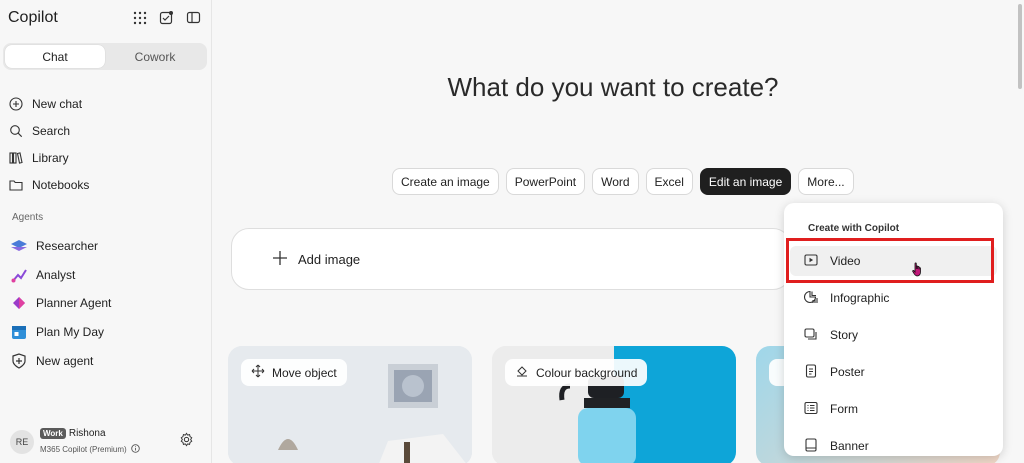  Describe the element at coordinates (16, 185) in the screenshot. I see `folder-icon` at that location.